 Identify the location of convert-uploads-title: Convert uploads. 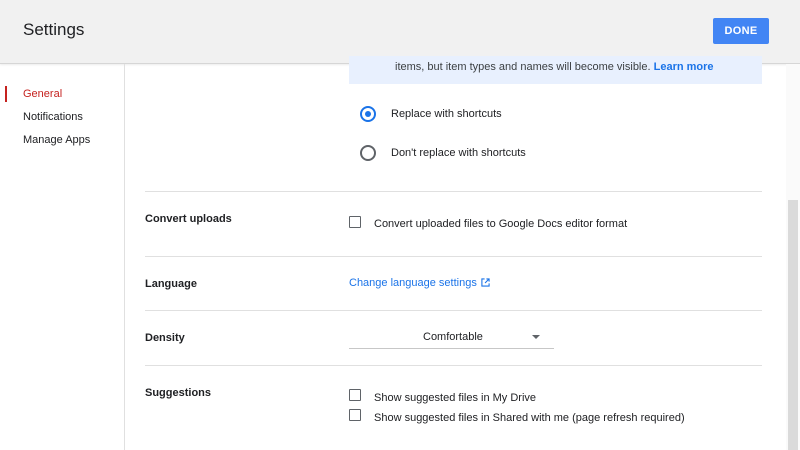
(188, 219).